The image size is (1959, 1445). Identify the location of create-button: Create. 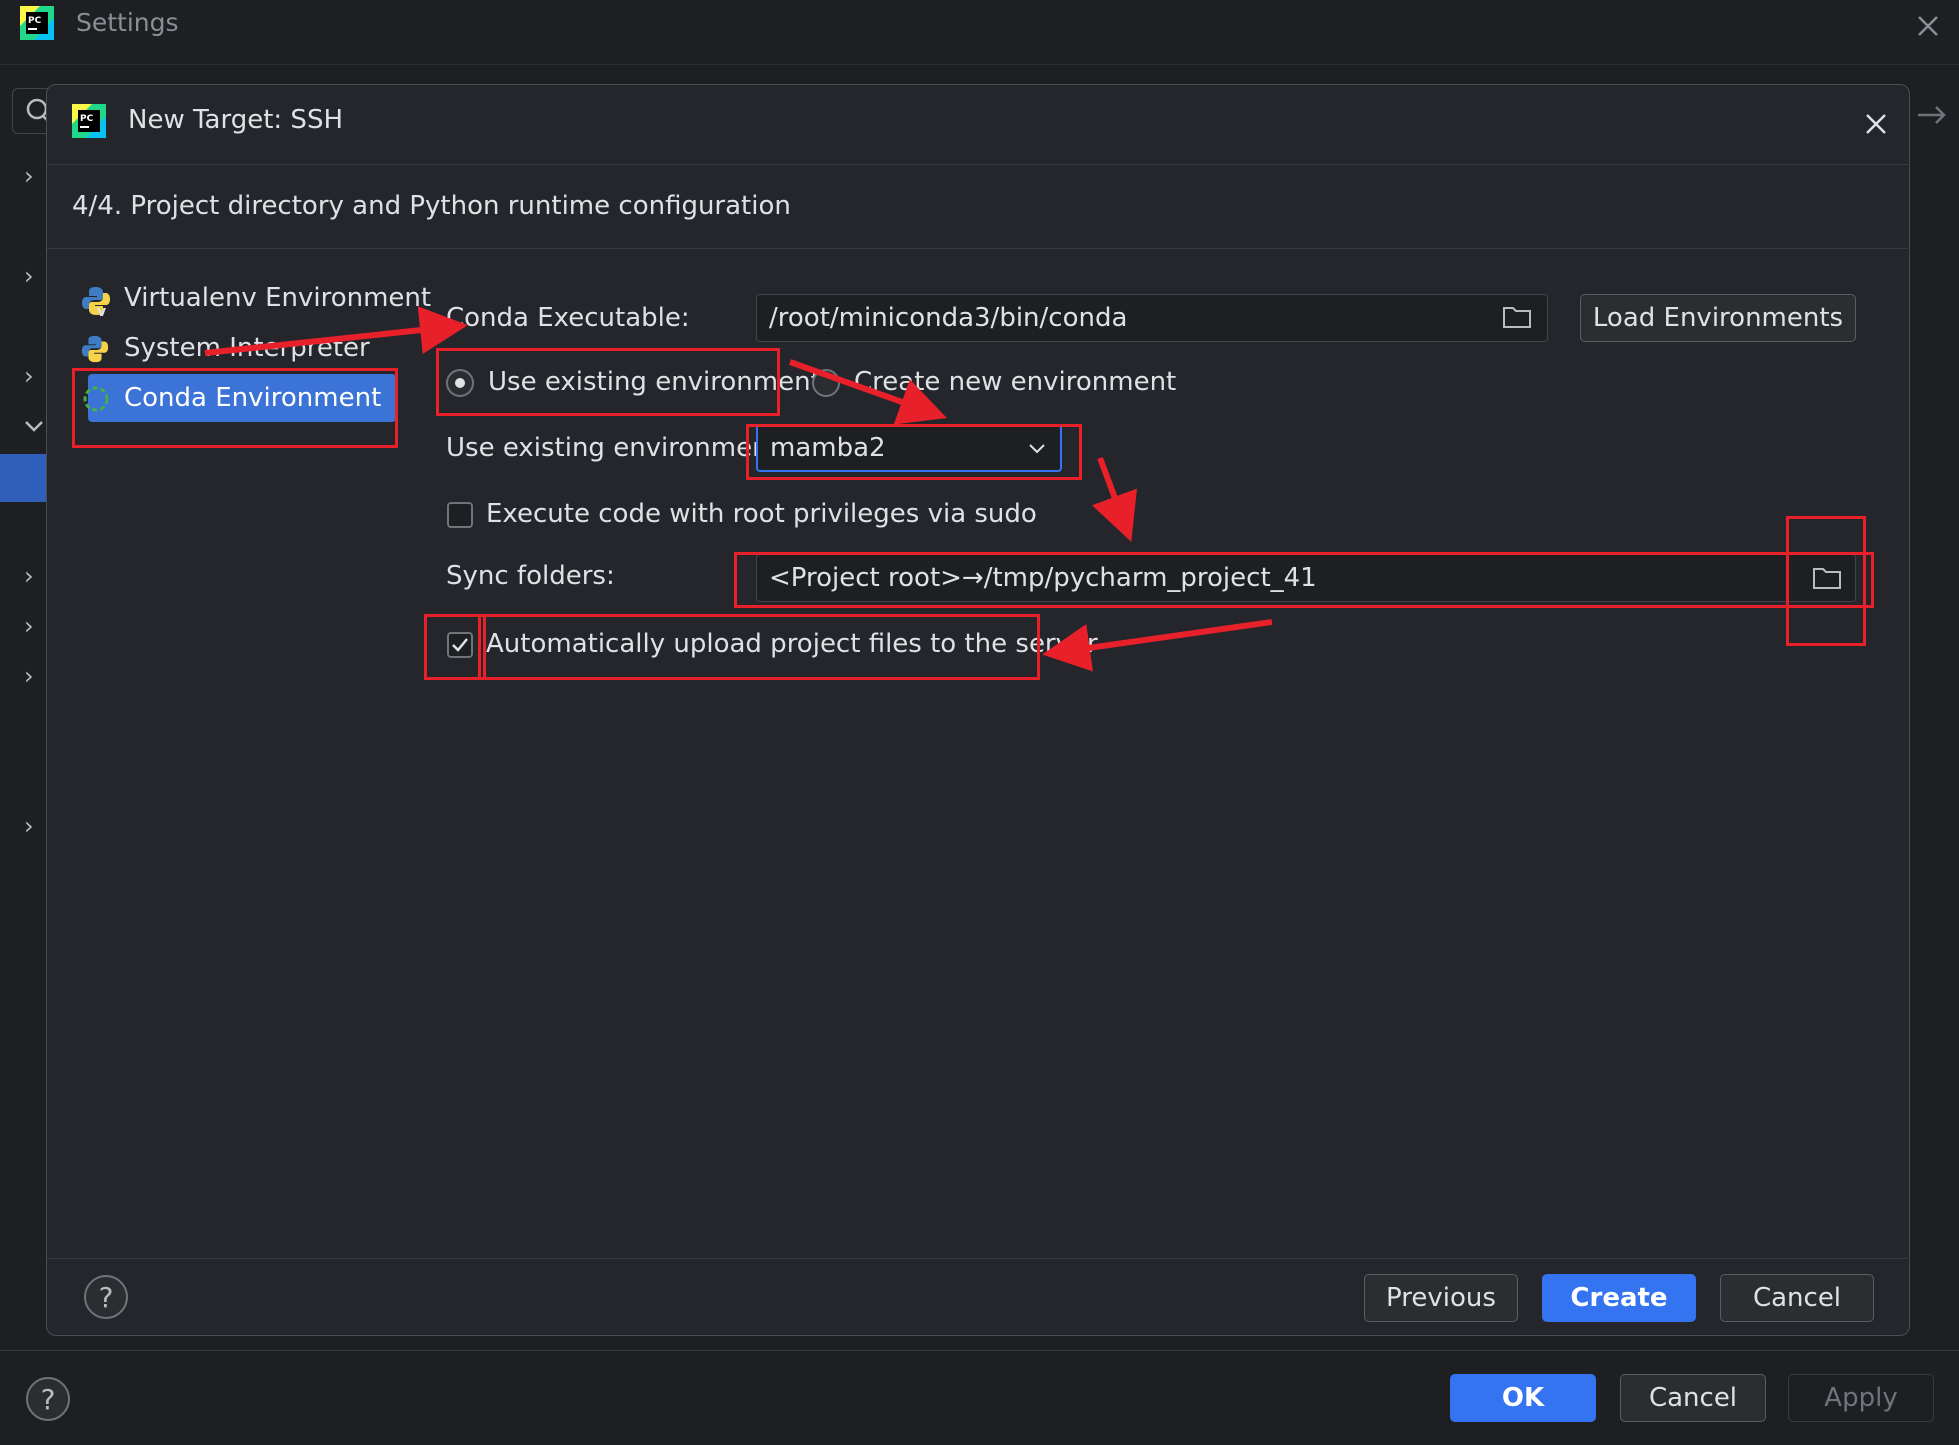
(1619, 1298).